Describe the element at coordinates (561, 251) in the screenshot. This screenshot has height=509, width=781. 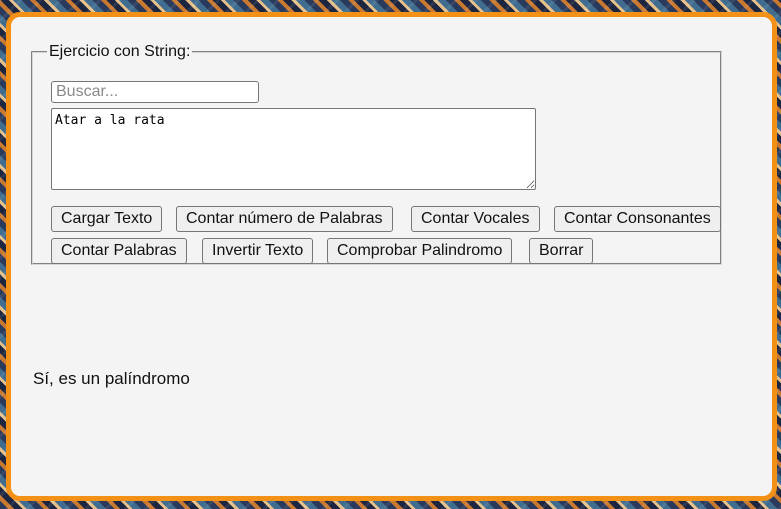
I see `clear-button: Borrar` at that location.